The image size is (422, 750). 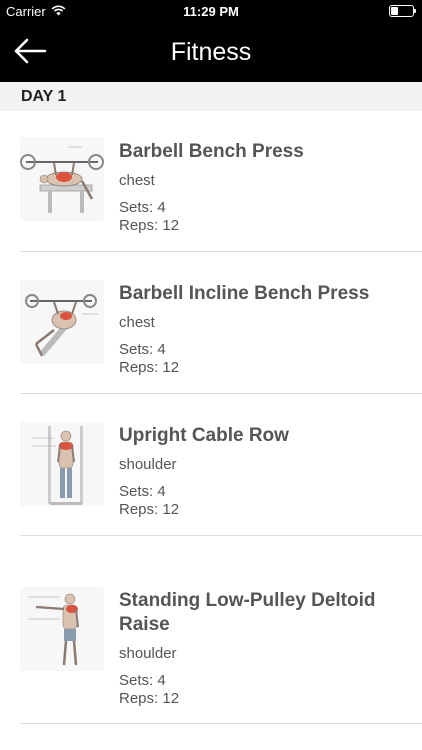 What do you see at coordinates (62, 464) in the screenshot?
I see `cable-row-illustration` at bounding box center [62, 464].